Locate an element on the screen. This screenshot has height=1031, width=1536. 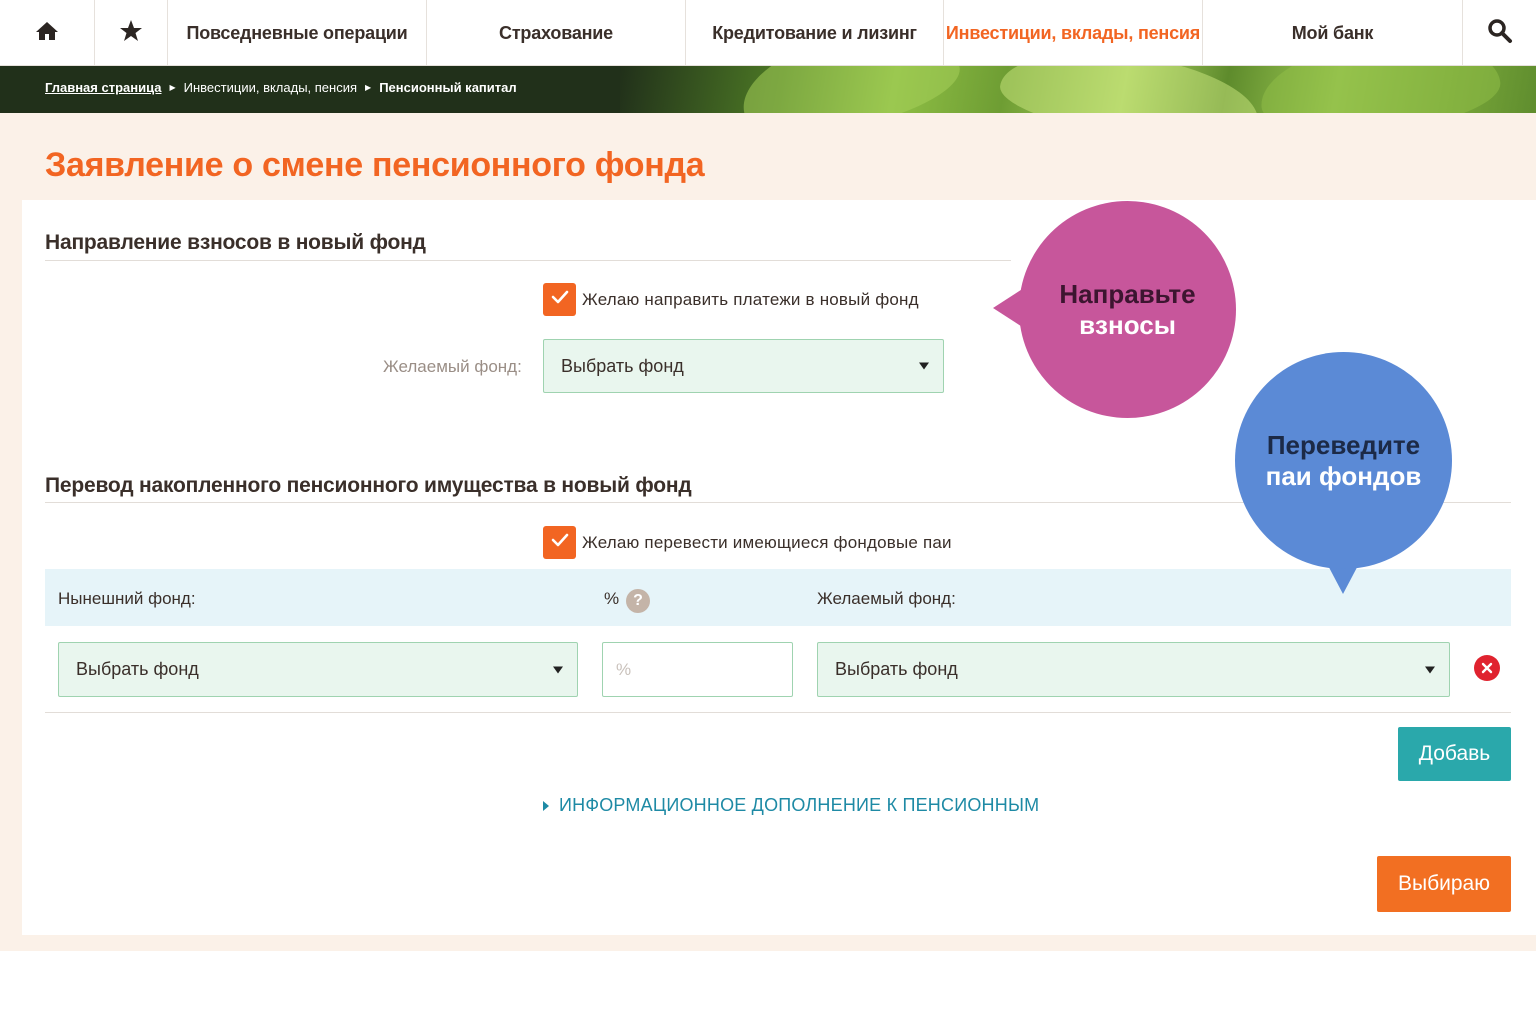
contributions-checkbox-label: Желаю направить платежи в новый фонд is located at coordinates (750, 300).